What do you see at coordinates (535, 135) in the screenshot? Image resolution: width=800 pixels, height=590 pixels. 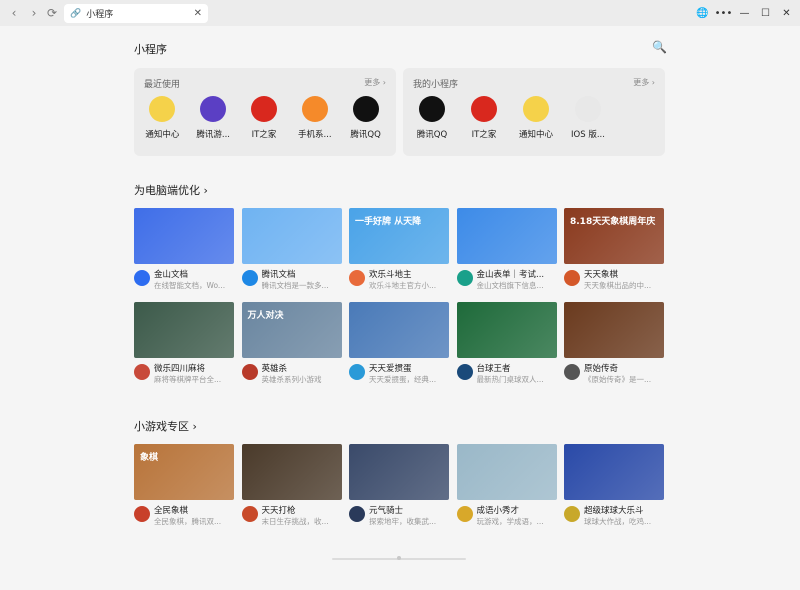 I see `mine-item-label: 通知中心` at bounding box center [535, 135].